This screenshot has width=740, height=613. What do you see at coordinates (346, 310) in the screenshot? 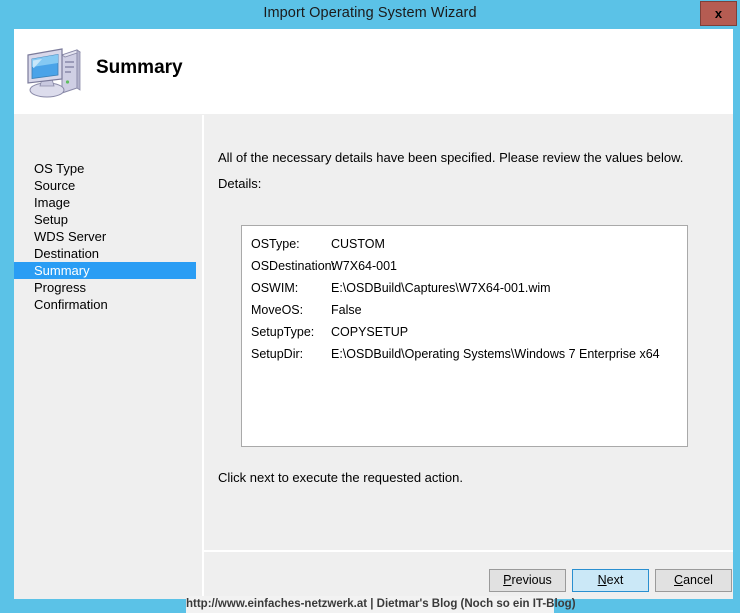
I see `detail-value: False` at bounding box center [346, 310].